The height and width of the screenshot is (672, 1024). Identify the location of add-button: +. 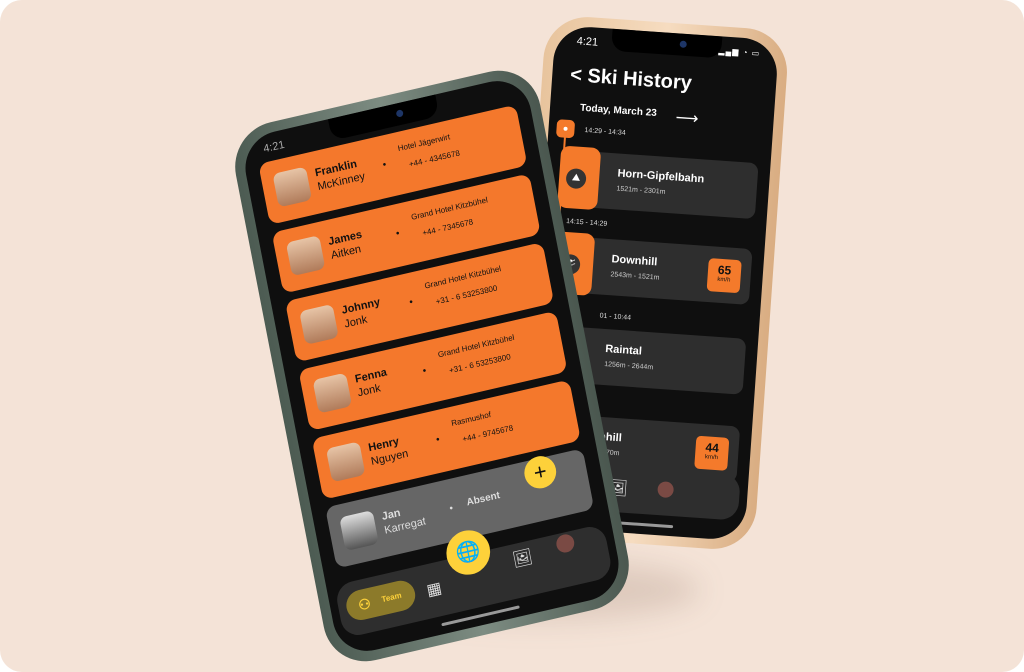
(540, 472).